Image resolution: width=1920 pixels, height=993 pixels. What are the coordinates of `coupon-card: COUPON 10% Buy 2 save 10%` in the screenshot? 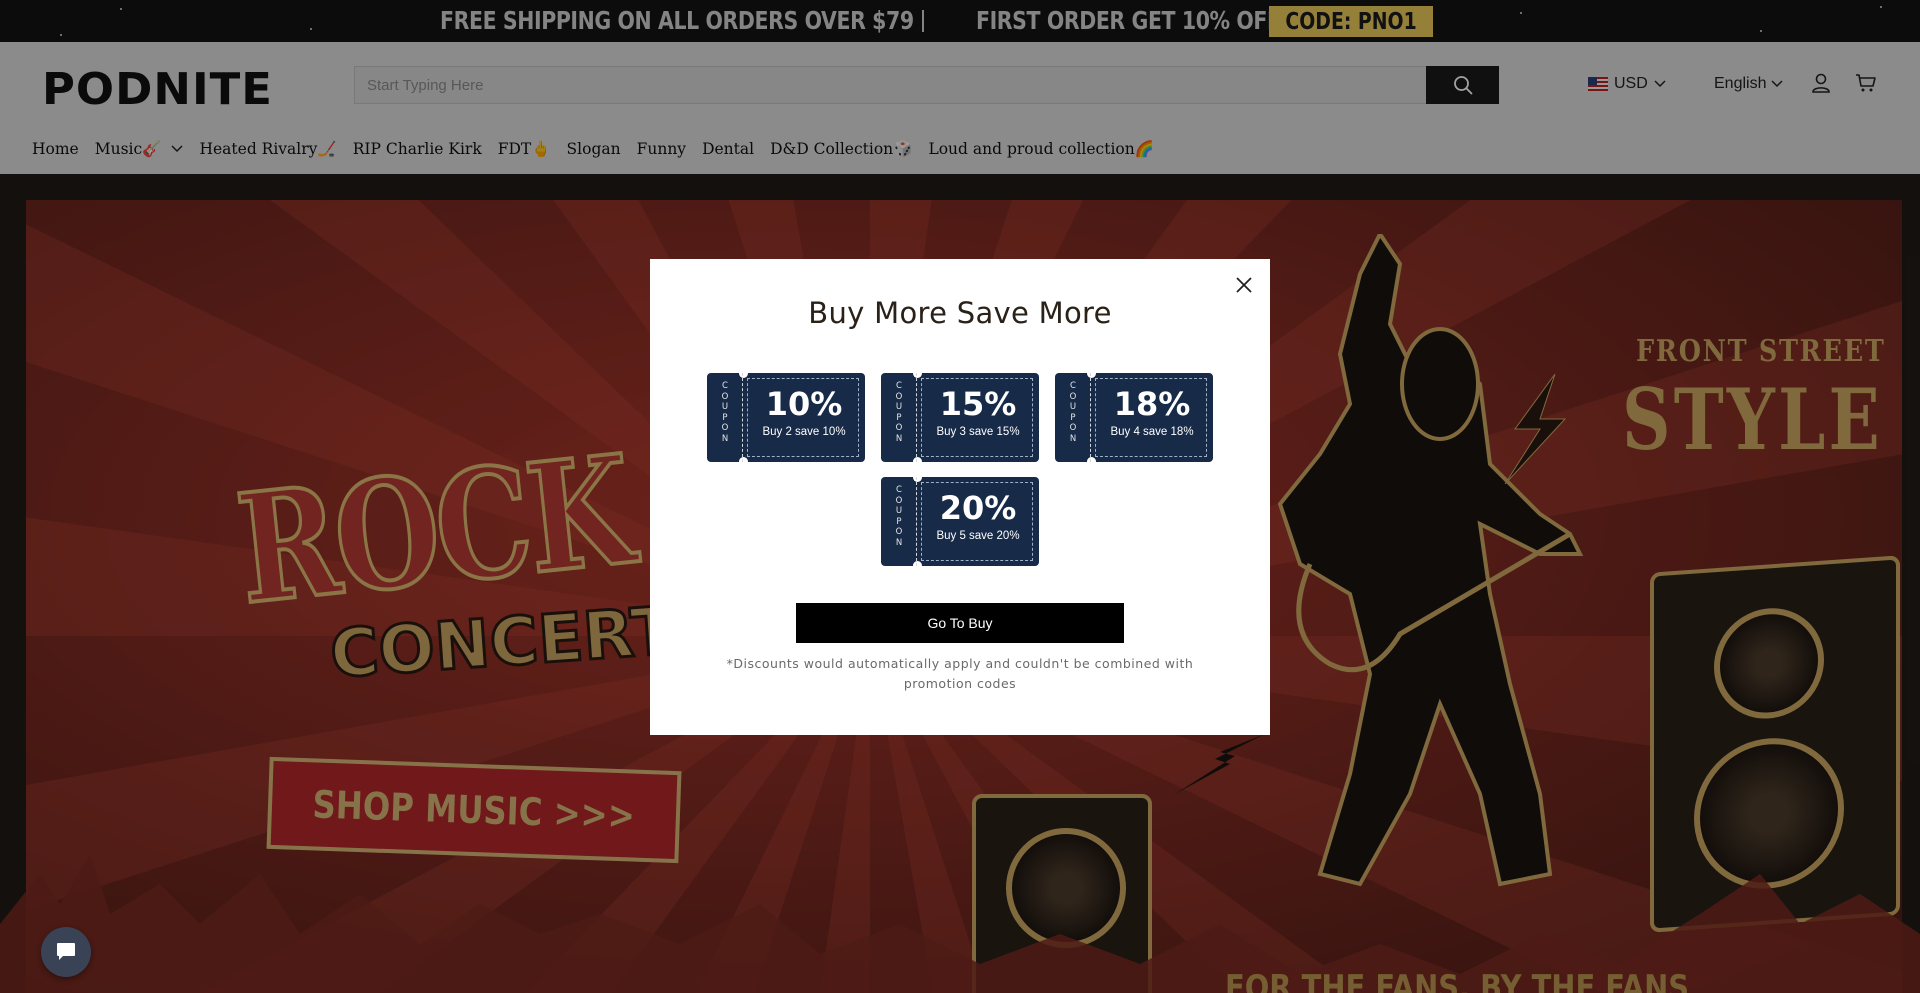 It's located at (786, 417).